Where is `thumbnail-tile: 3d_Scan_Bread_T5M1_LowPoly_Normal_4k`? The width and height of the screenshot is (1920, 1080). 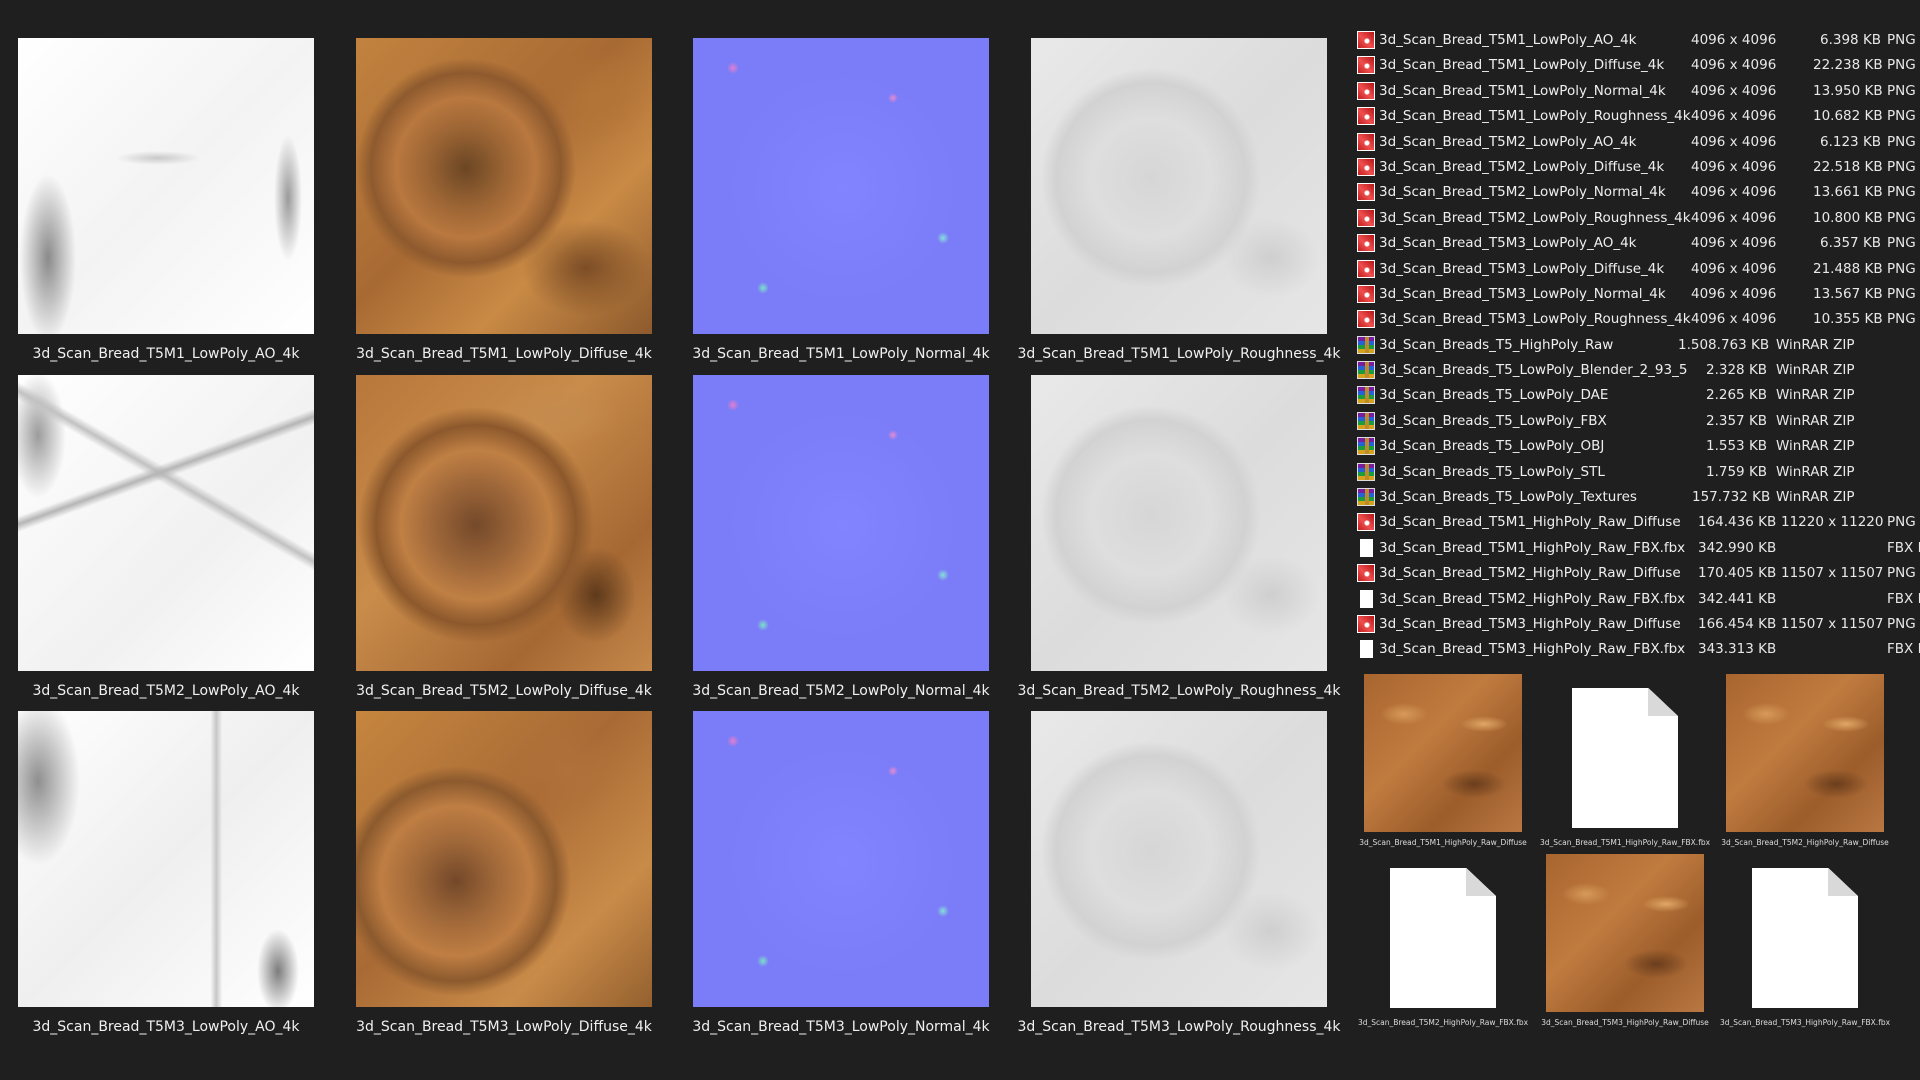
thumbnail-tile: 3d_Scan_Bread_T5M1_LowPoly_Normal_4k is located at coordinates (841, 200).